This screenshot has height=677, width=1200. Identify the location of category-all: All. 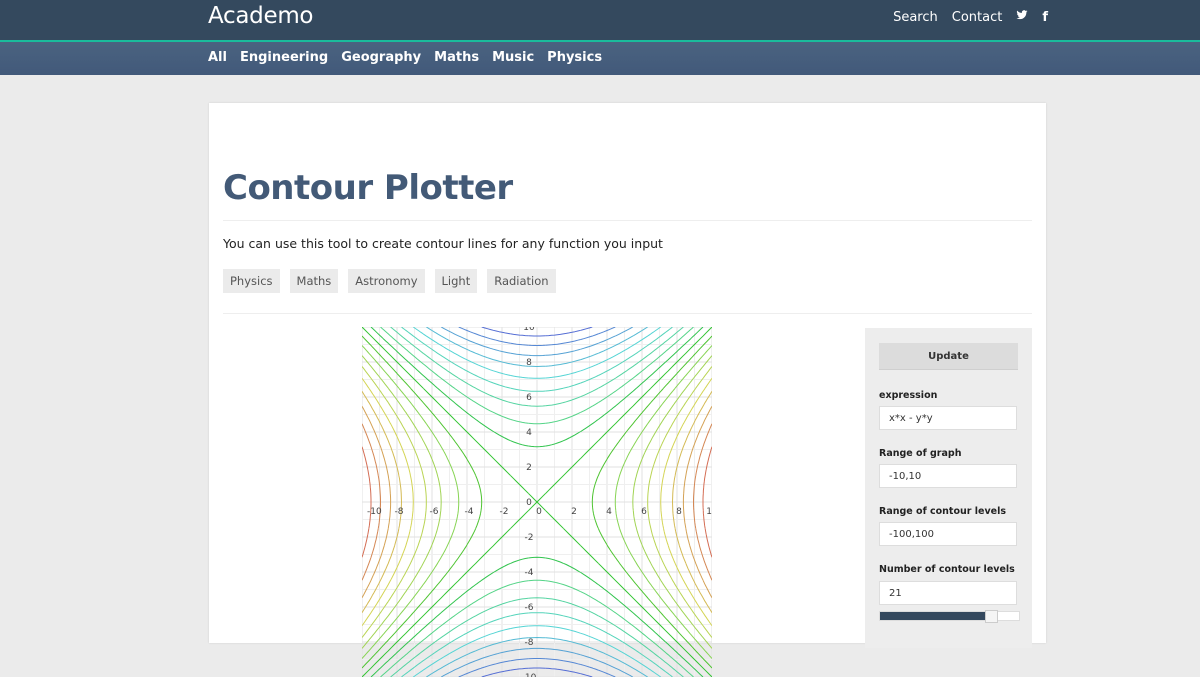
(217, 57).